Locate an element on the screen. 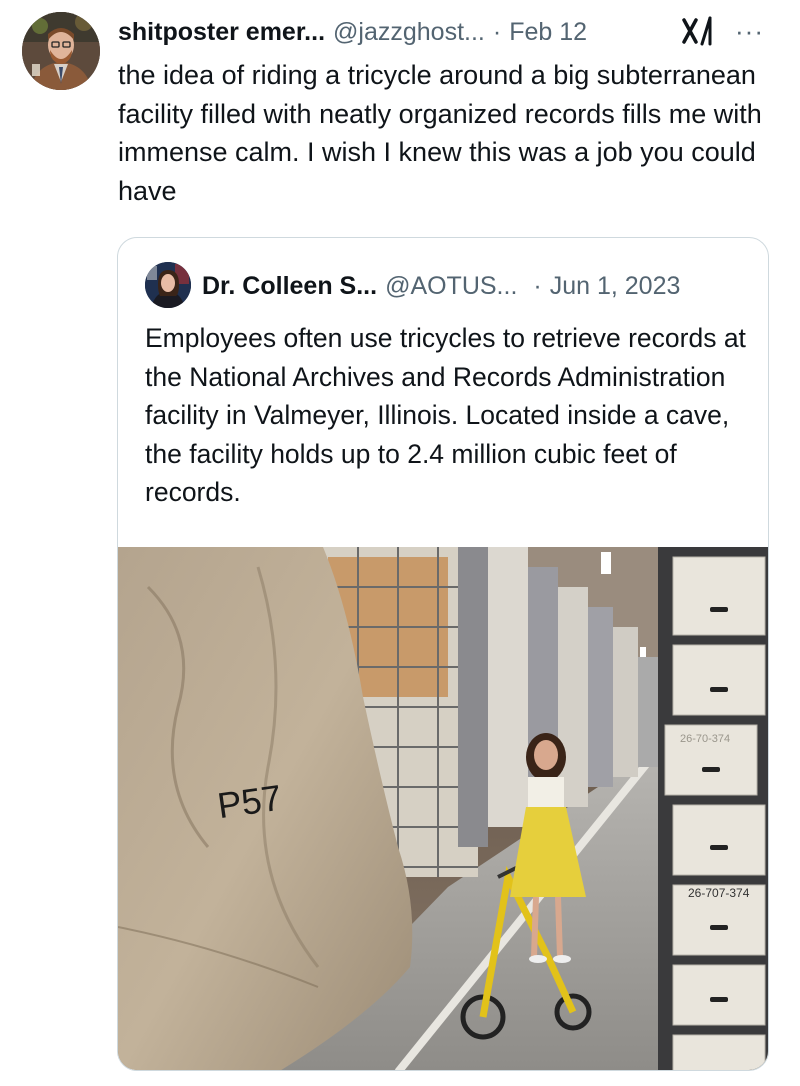 The width and height of the screenshot is (800, 1086). grok-icon is located at coordinates (698, 31).